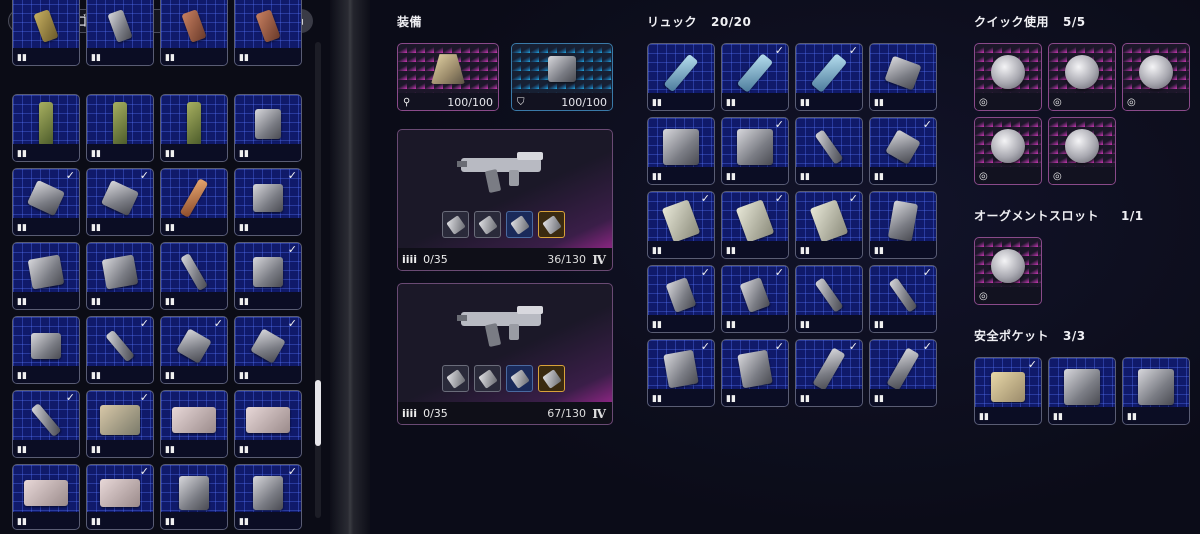  I want to click on safe-pocket-slot: ✓ ▮▮, so click(1008, 391).